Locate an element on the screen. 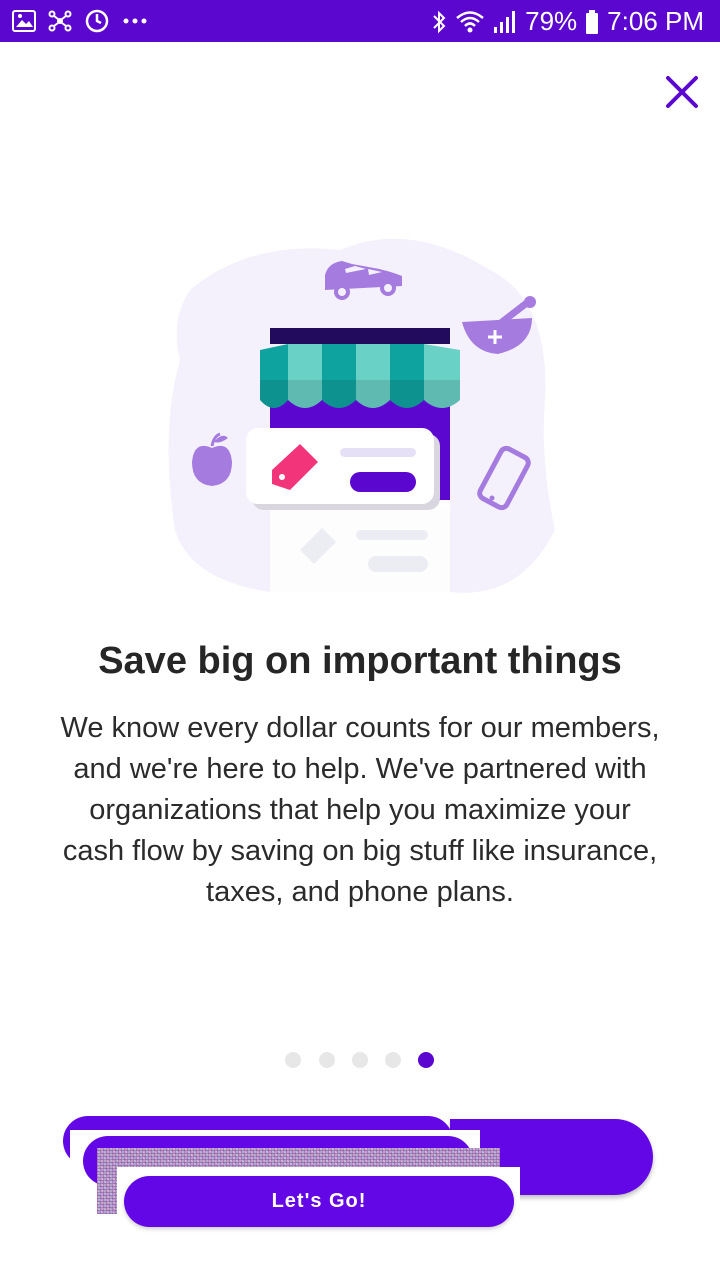  wifi-icon is located at coordinates (470, 22).